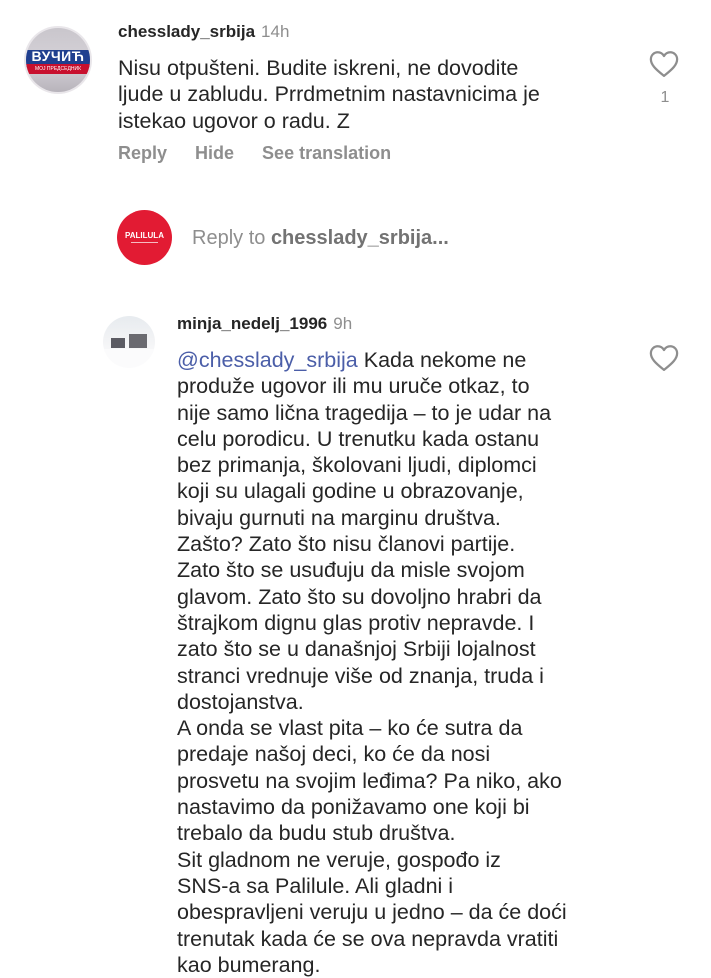 Image resolution: width=711 pixels, height=978 pixels. Describe the element at coordinates (343, 323) in the screenshot. I see `timestamp: 9h` at that location.